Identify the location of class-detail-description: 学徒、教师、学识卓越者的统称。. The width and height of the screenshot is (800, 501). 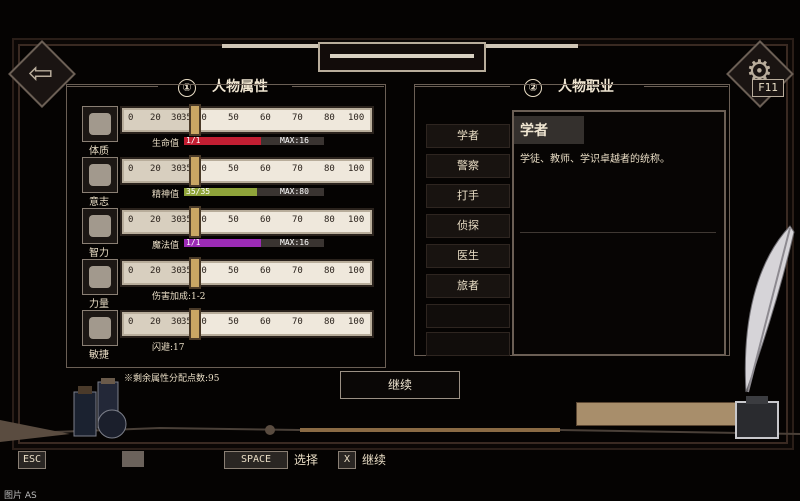
(595, 159).